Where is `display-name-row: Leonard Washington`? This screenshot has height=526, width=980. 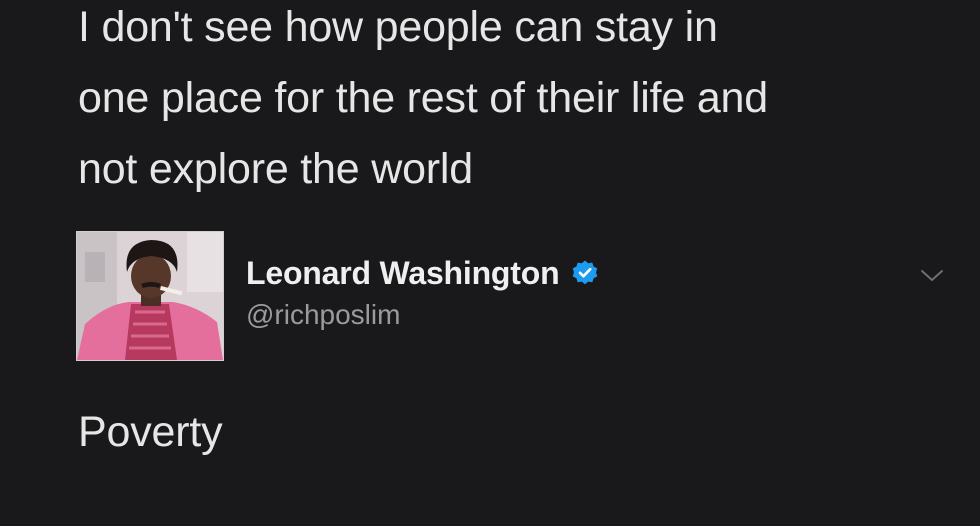 display-name-row: Leonard Washington is located at coordinates (422, 273).